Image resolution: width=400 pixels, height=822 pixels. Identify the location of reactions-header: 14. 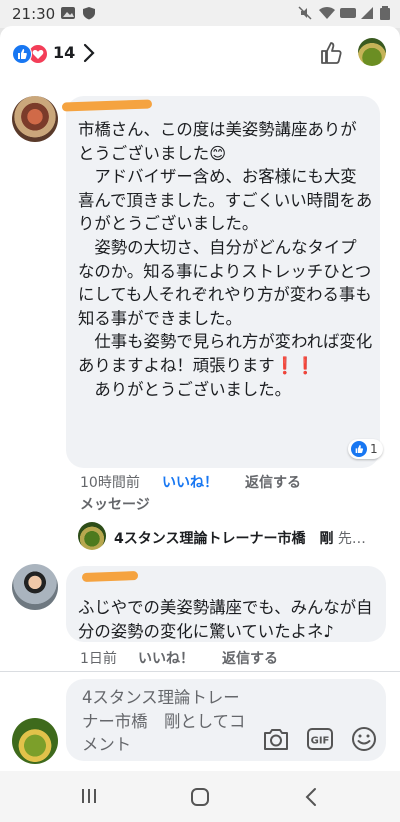
(200, 54).